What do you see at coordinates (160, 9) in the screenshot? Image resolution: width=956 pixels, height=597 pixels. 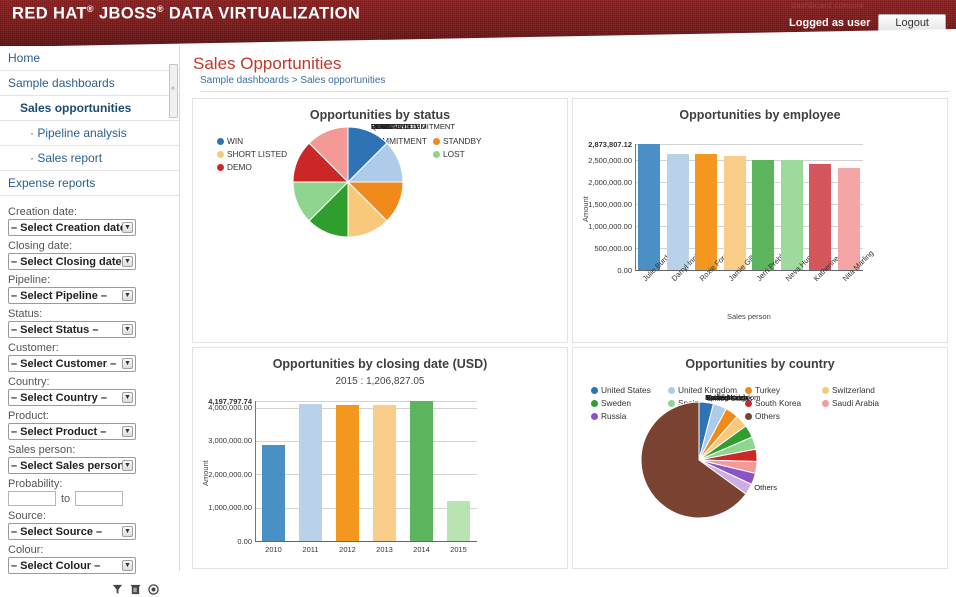 I see `brand-trademark-2: ®` at bounding box center [160, 9].